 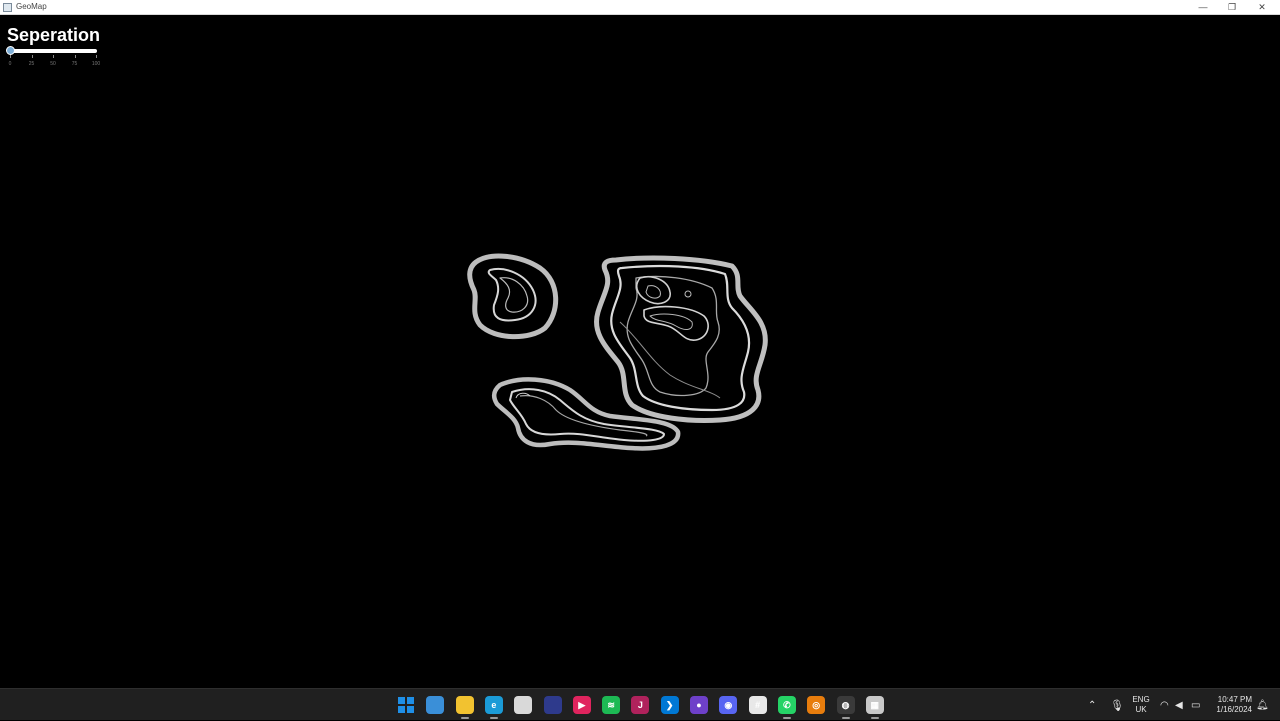 What do you see at coordinates (845, 705) in the screenshot?
I see `obs-icon: ◍` at bounding box center [845, 705].